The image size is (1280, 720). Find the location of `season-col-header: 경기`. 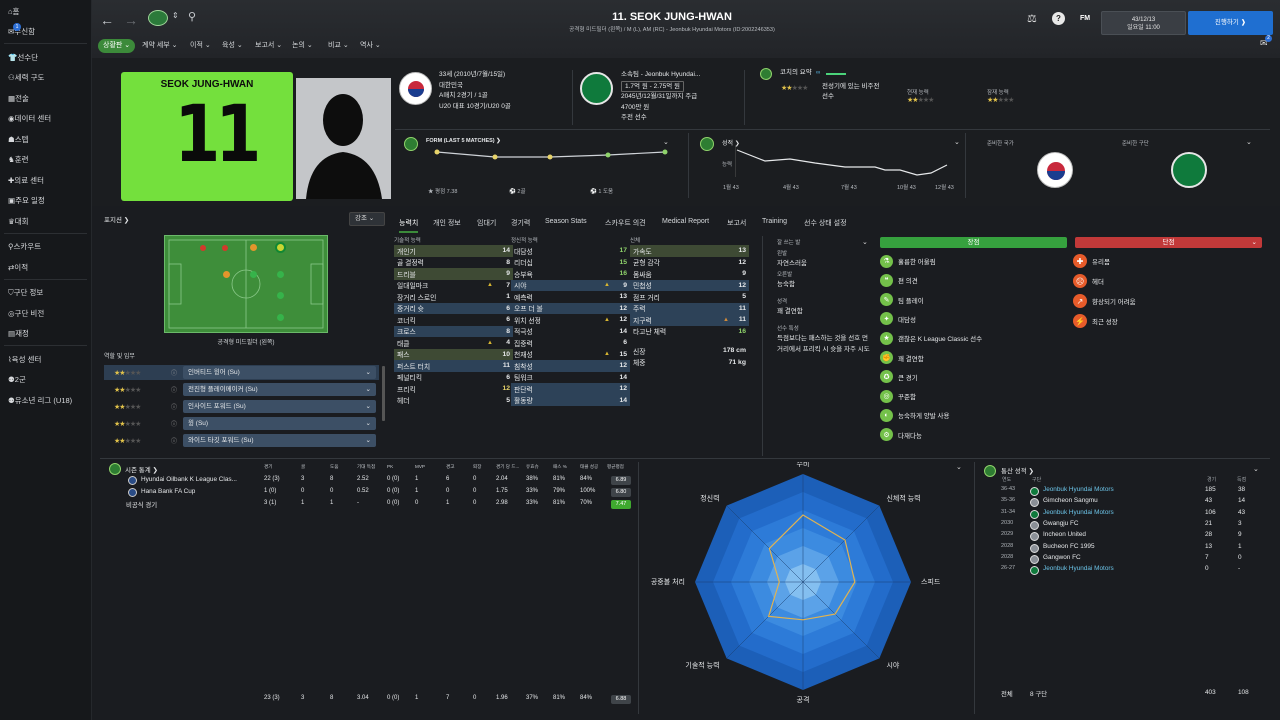

season-col-header: 경기 is located at coordinates (268, 467).